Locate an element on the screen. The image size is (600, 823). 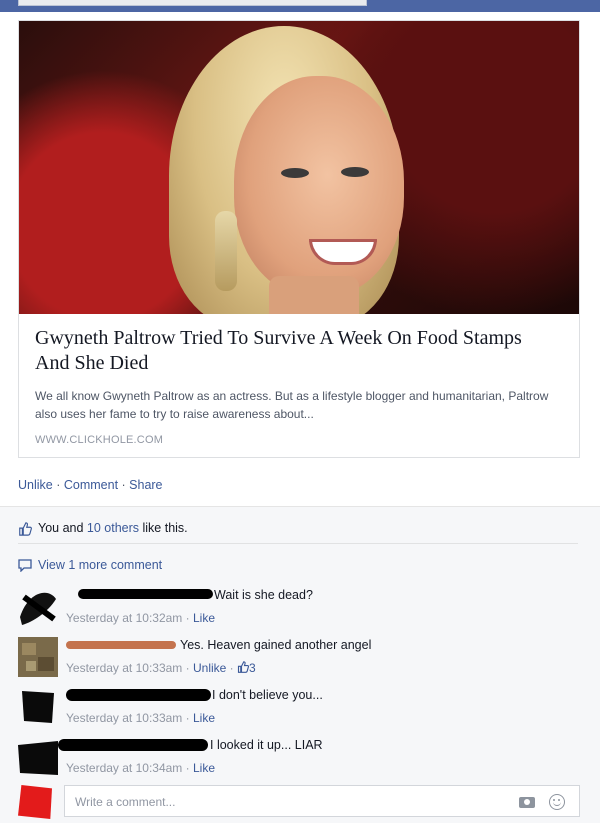
comment-meta: Yesterday at 10:33am · Like is located at coordinates (140, 718).